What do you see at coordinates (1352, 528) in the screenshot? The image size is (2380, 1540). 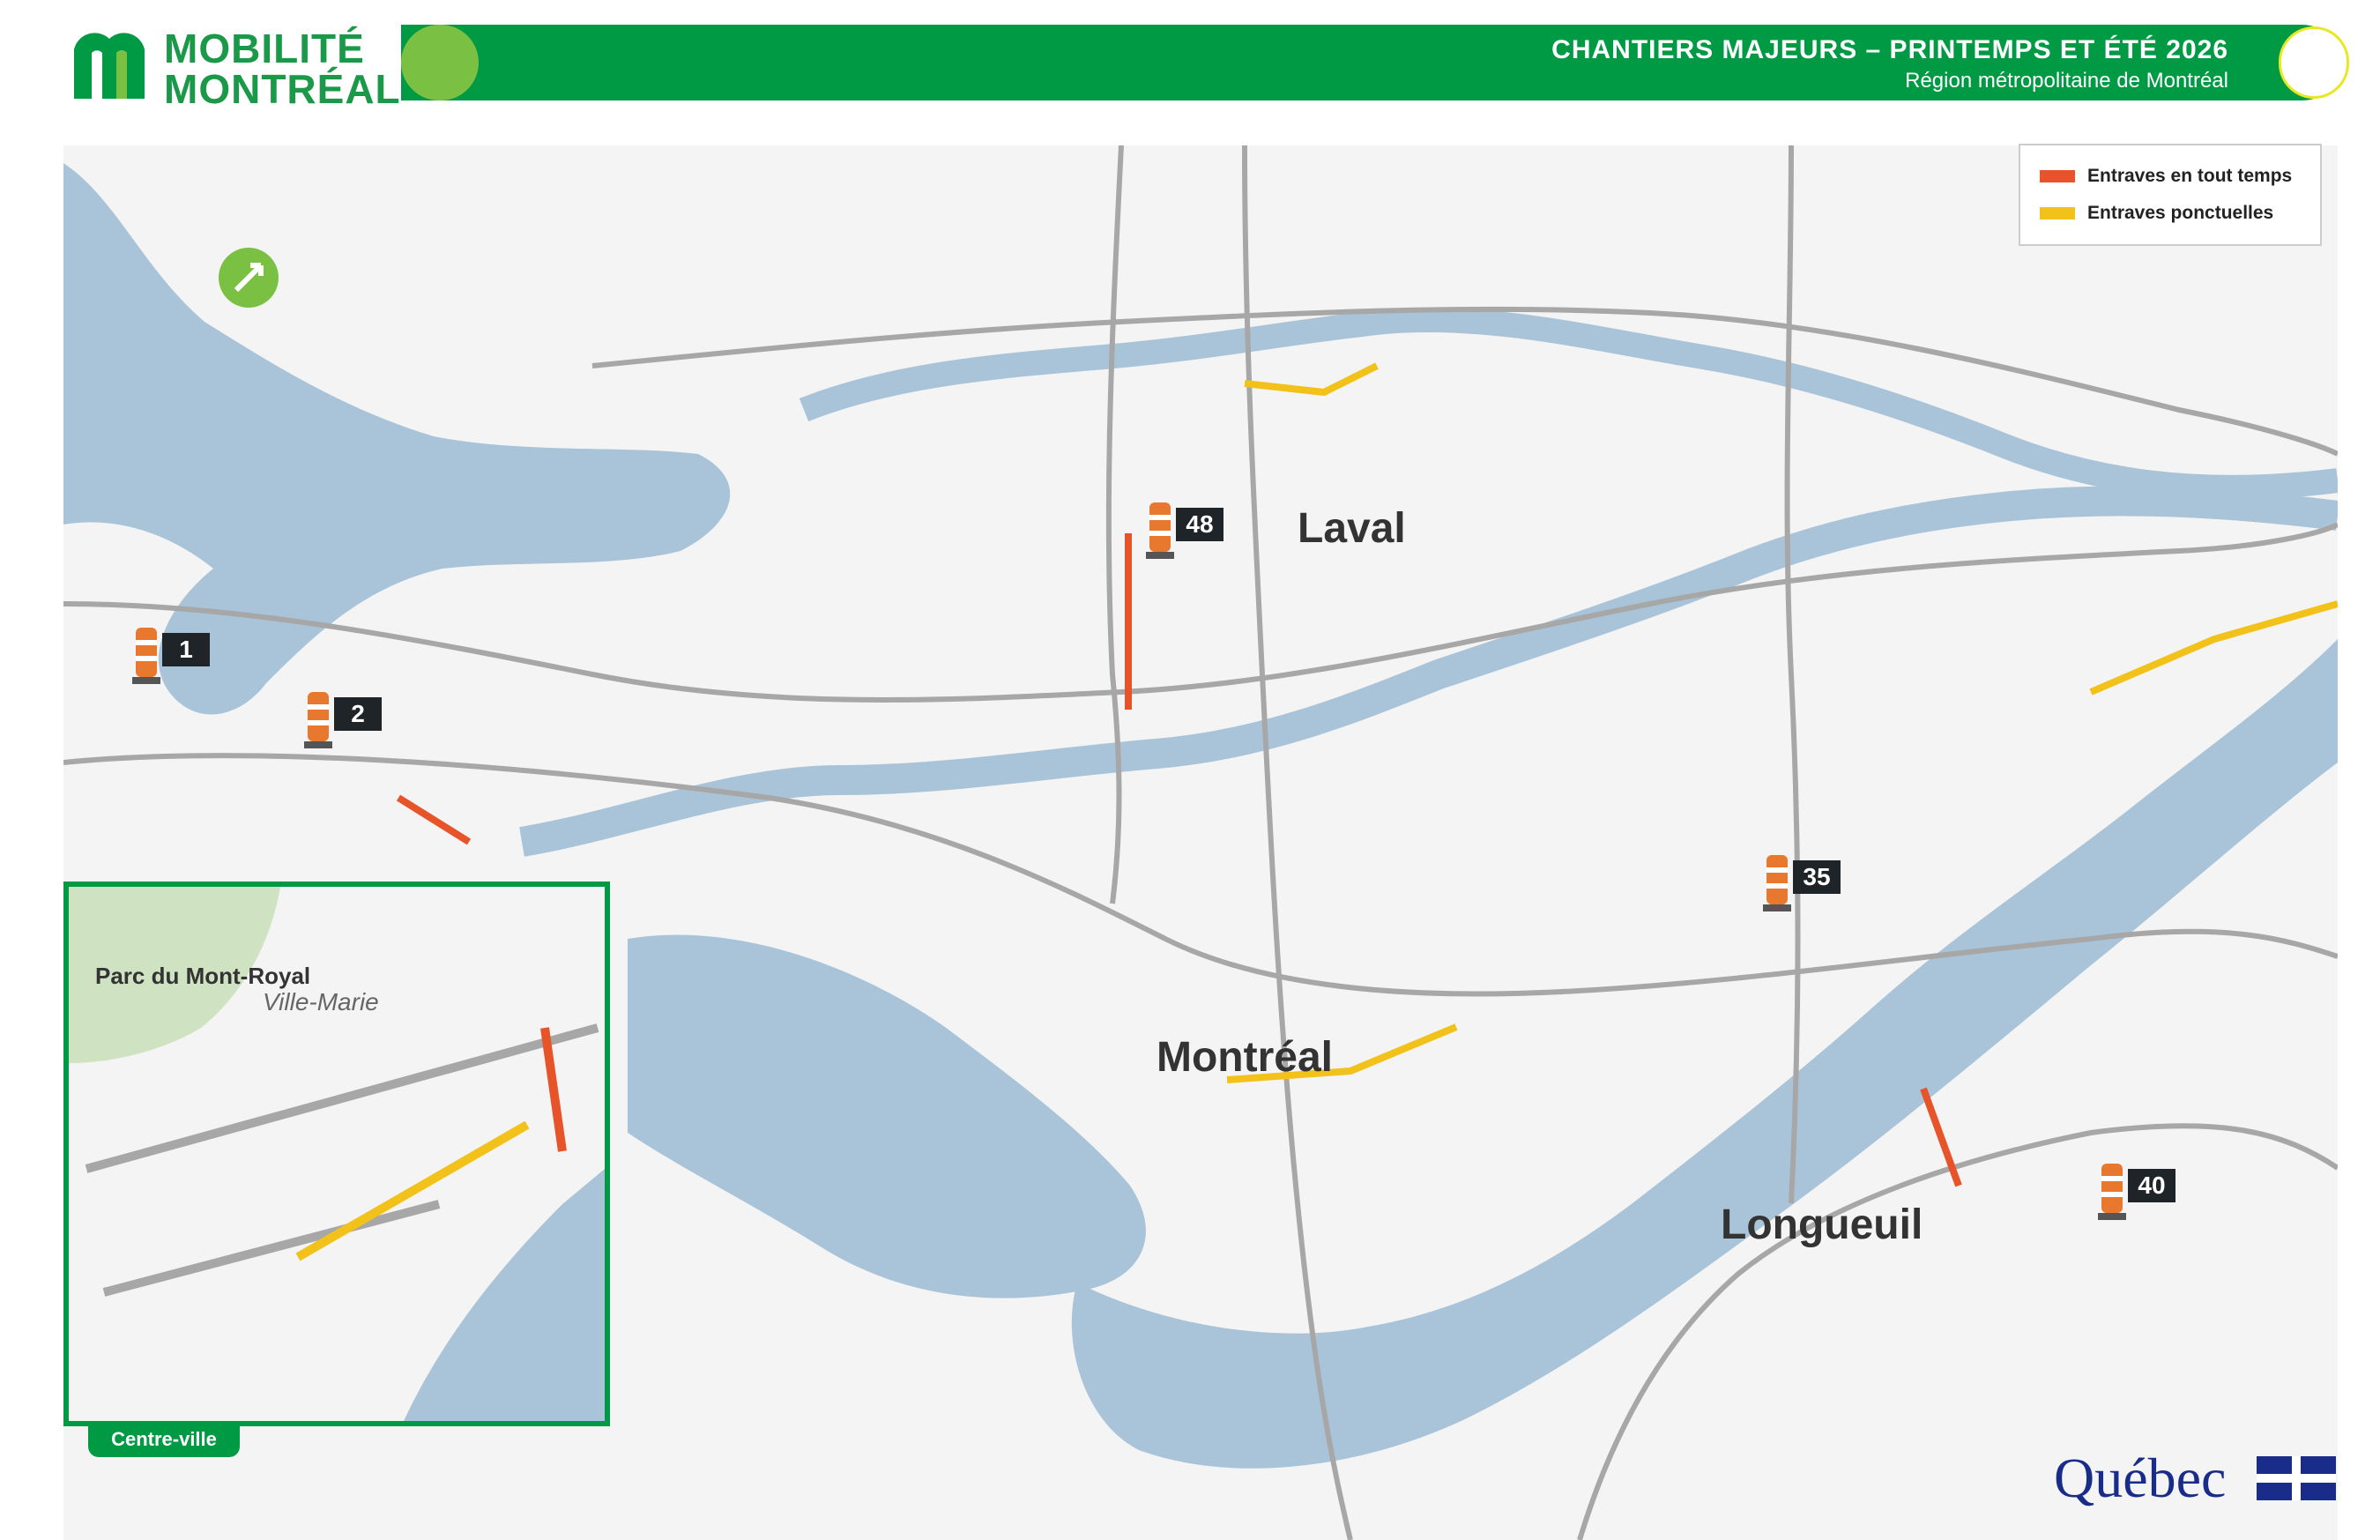 I see `region-label-laval: Laval` at bounding box center [1352, 528].